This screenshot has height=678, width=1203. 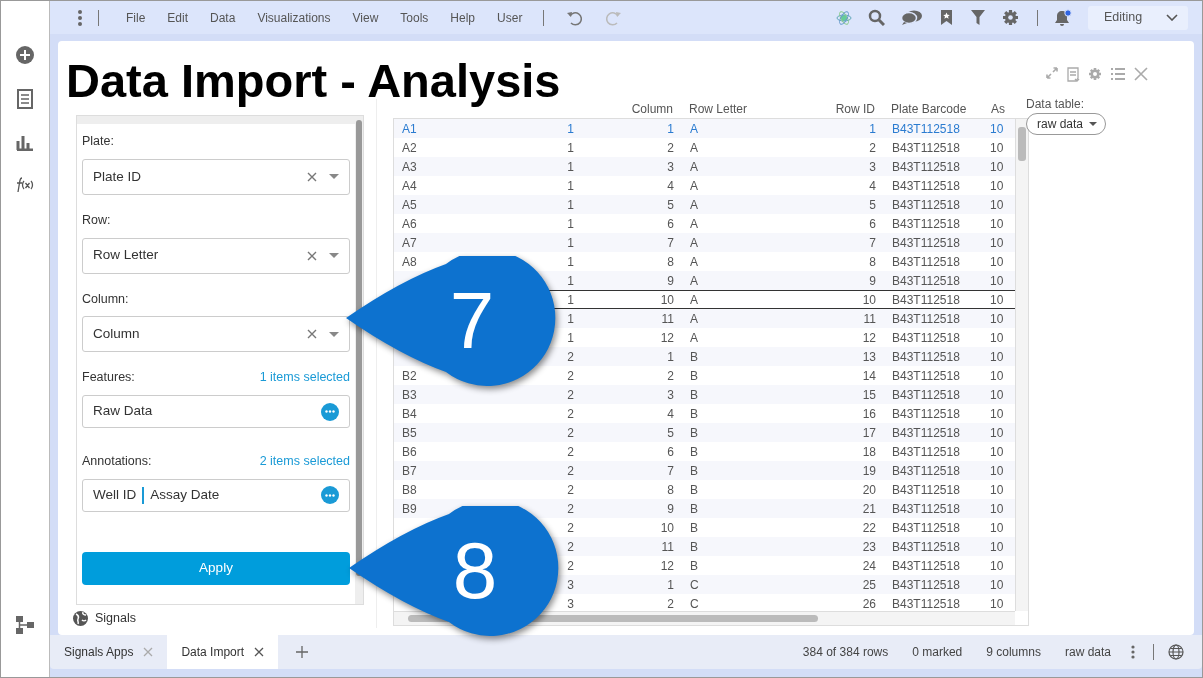 I want to click on selected-value: Assay Date, so click(x=185, y=495).